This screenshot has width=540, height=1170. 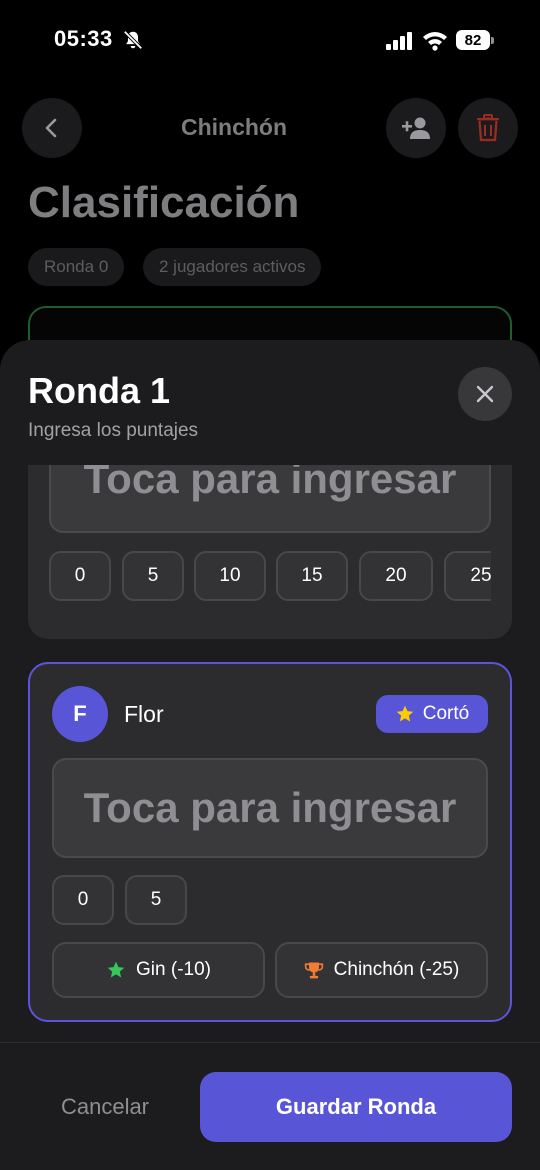 I want to click on trash-icon, so click(x=488, y=128).